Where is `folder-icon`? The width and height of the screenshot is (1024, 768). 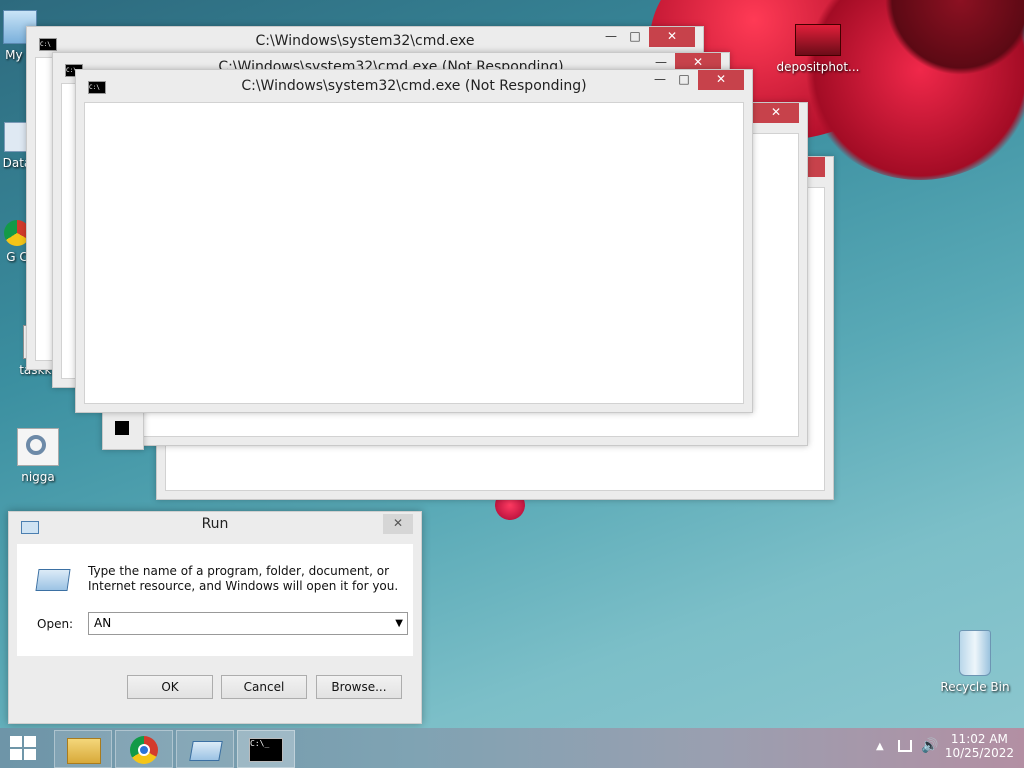 folder-icon is located at coordinates (84, 751).